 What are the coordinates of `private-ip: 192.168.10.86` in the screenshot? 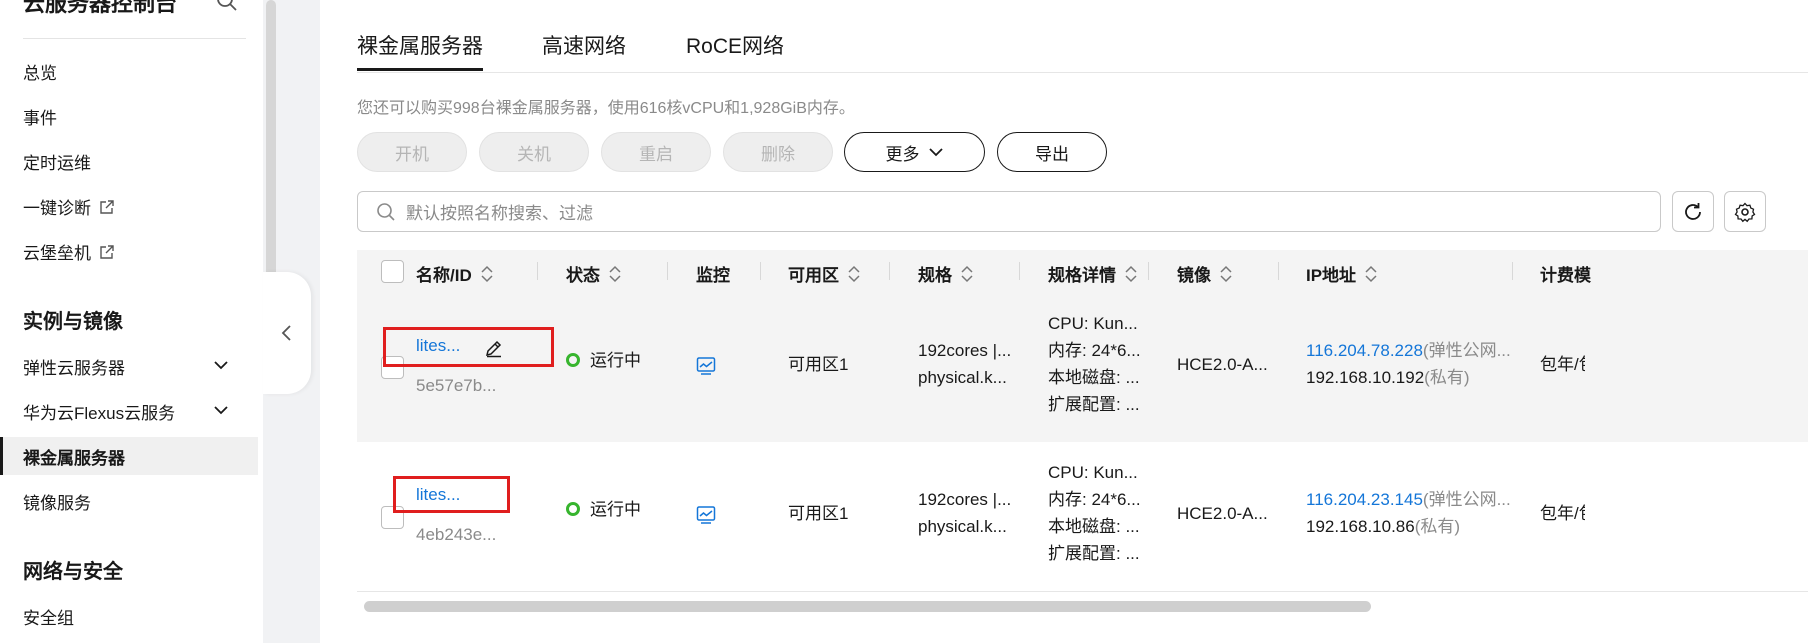 It's located at (1360, 526).